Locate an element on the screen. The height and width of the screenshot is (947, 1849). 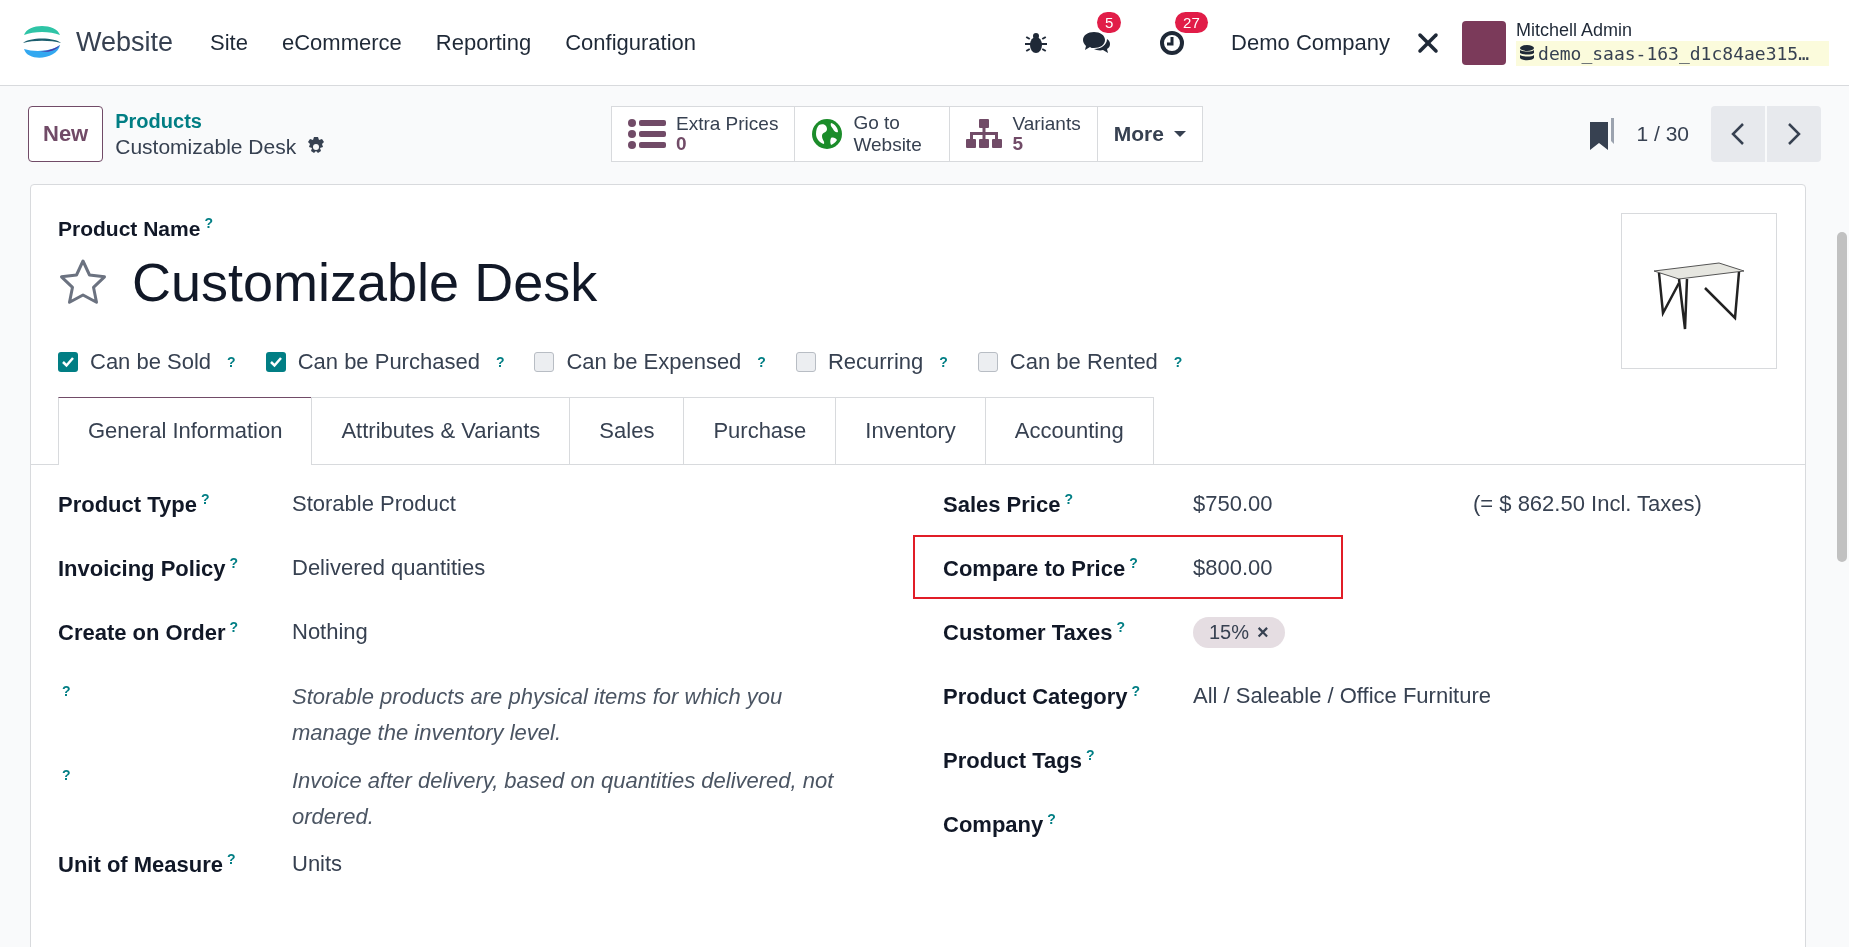
chevron-right-icon is located at coordinates (1794, 134).